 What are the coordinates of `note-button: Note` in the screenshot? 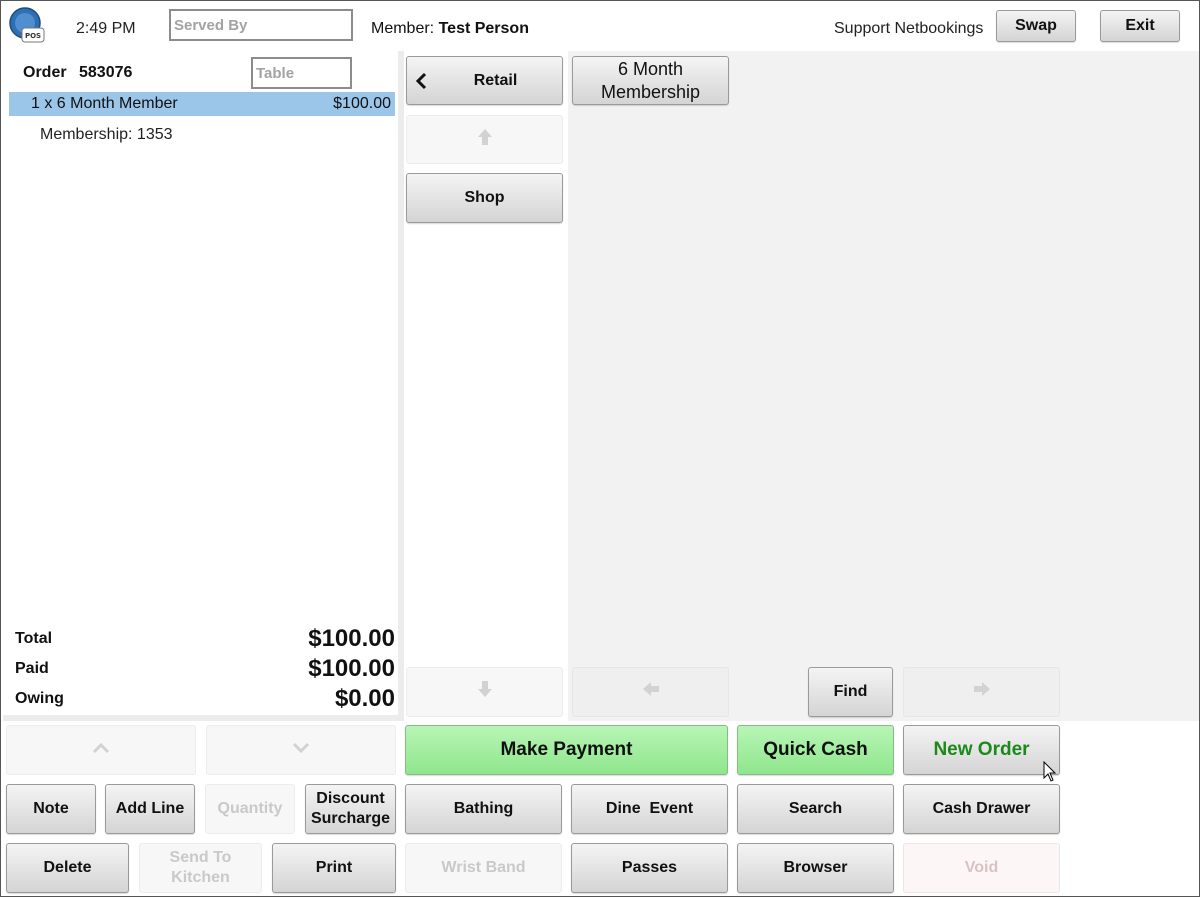 It's located at (51, 809).